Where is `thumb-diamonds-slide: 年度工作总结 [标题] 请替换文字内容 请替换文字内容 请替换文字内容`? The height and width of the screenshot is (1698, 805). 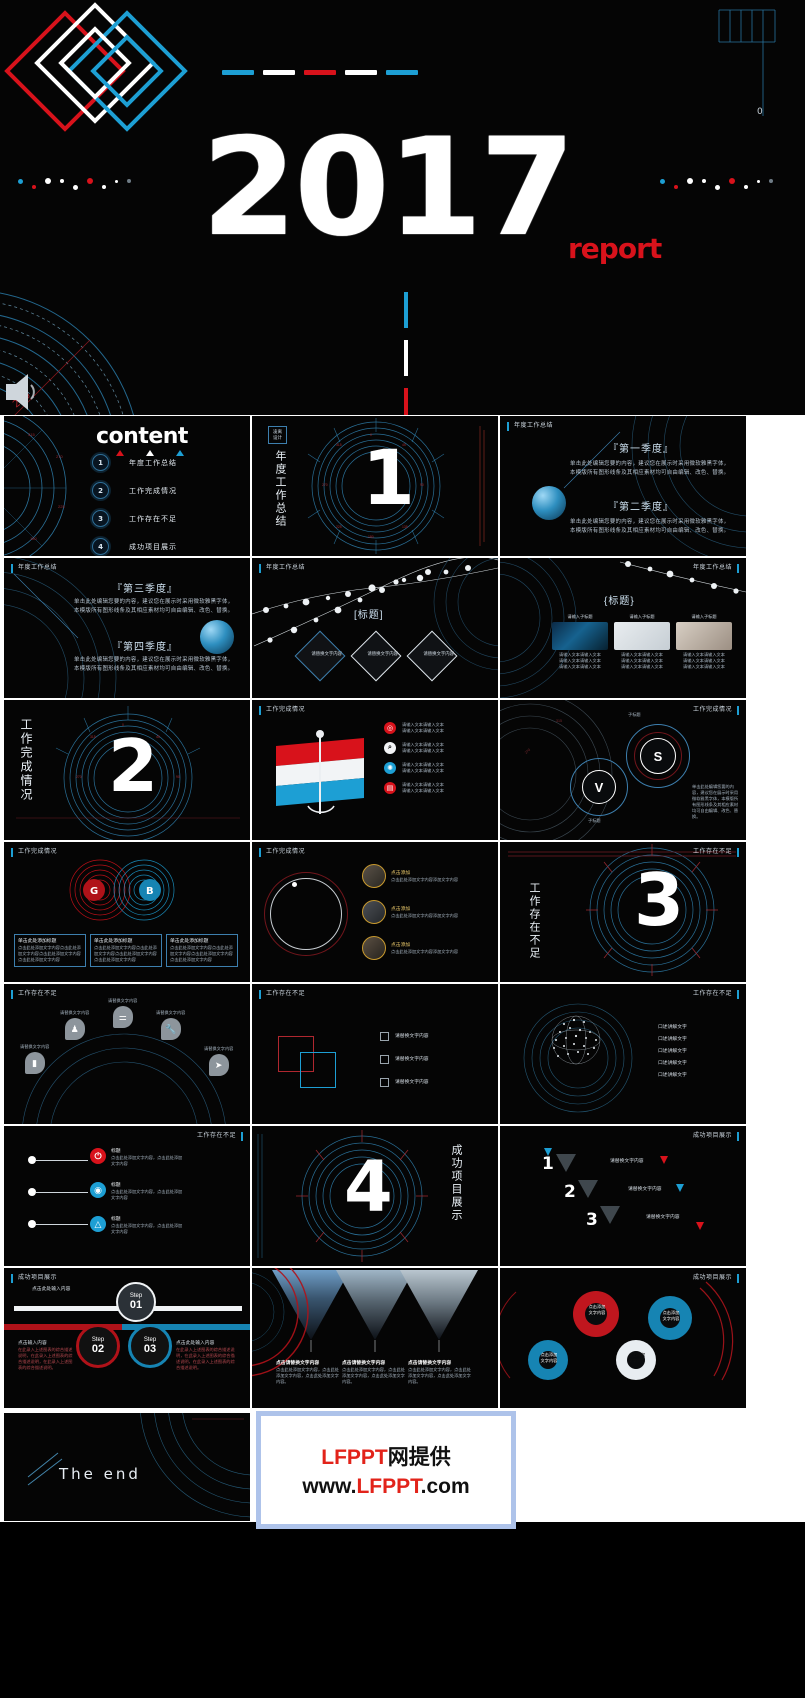
thumb-diamonds-slide: 年度工作总结 [标题] 请替换文字内容 请替换文字内容 请替换文字内容 is located at coordinates (375, 628).